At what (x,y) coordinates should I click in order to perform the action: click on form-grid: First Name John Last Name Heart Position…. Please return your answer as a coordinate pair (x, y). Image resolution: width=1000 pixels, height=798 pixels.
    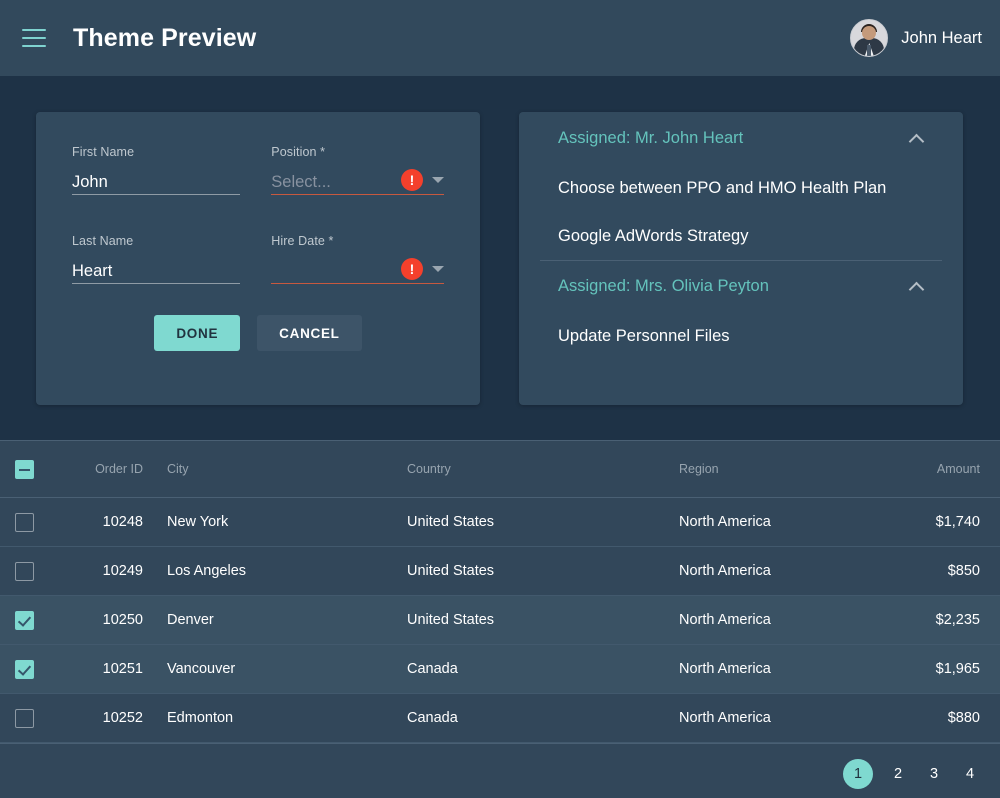
    Looking at the image, I should click on (258, 214).